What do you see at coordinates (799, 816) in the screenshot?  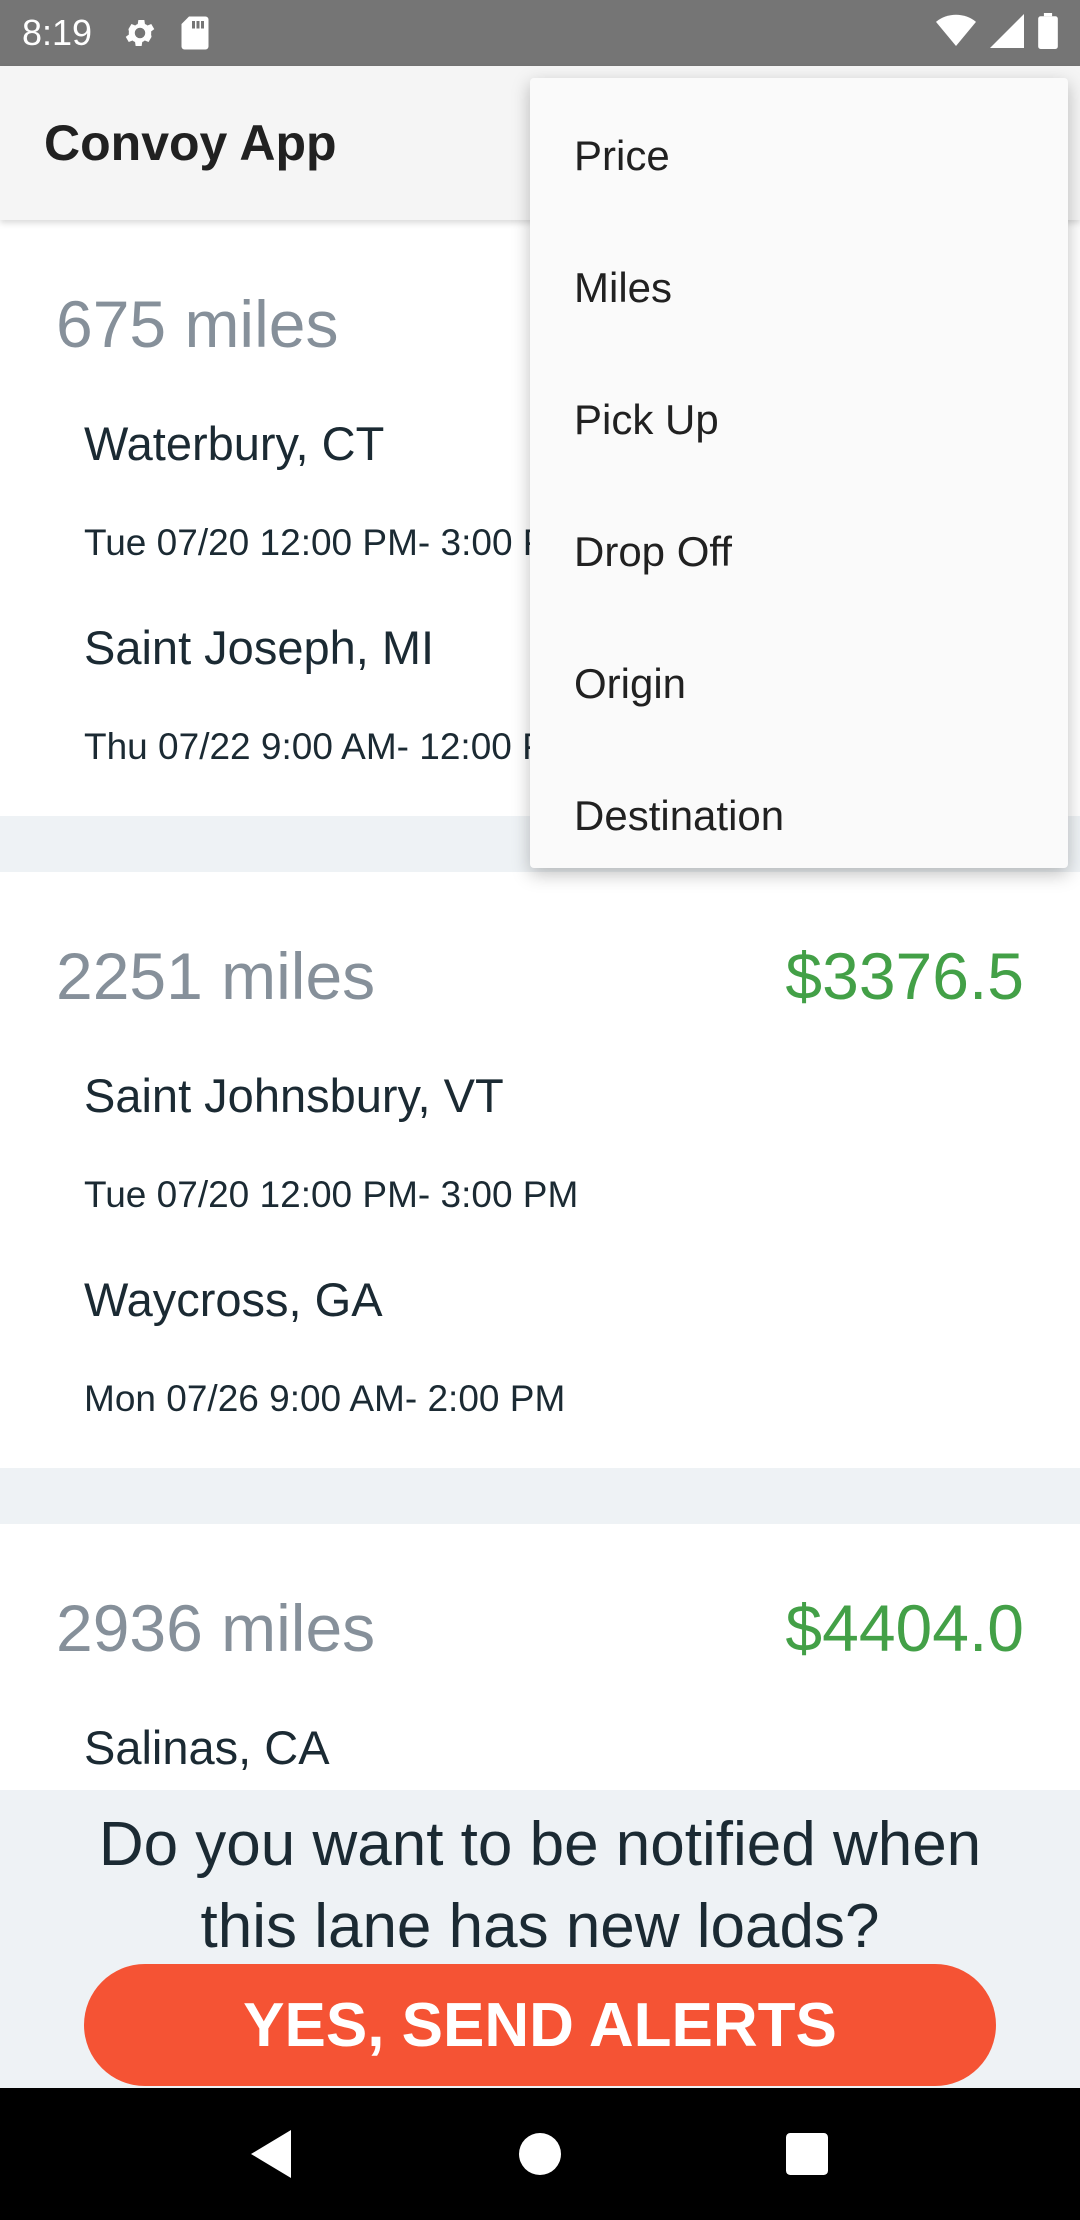 I see `menu-item-destination: Destination` at bounding box center [799, 816].